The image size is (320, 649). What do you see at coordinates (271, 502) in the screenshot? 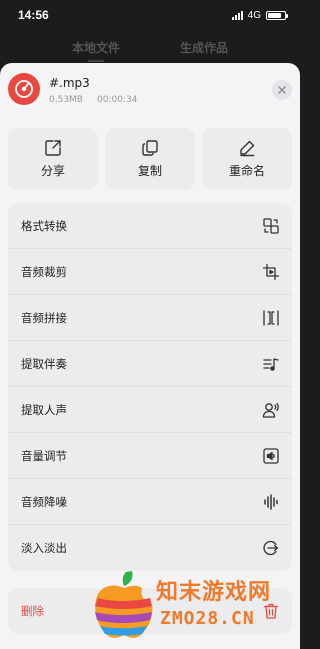
I see `noise-reduction-icon` at bounding box center [271, 502].